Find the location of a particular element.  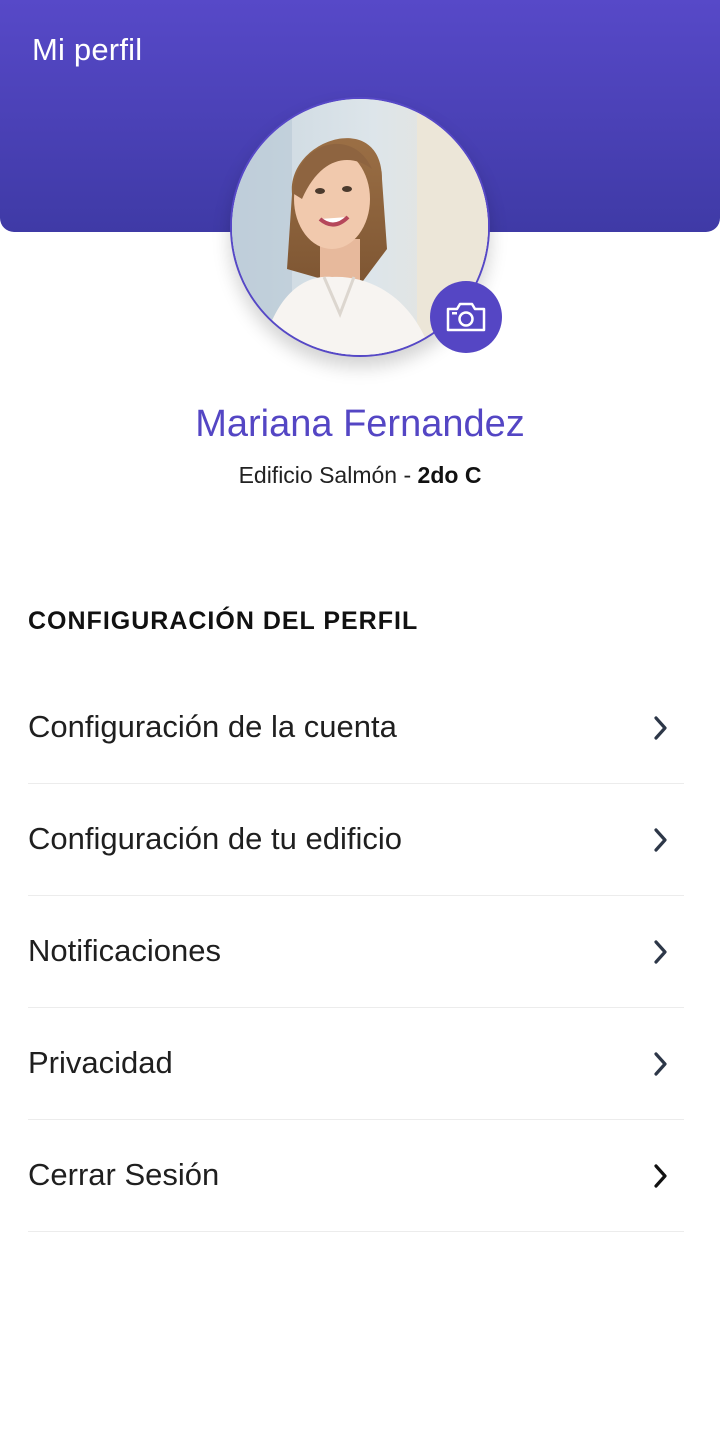

menu-item-privacy: Privacidad is located at coordinates (356, 1064).